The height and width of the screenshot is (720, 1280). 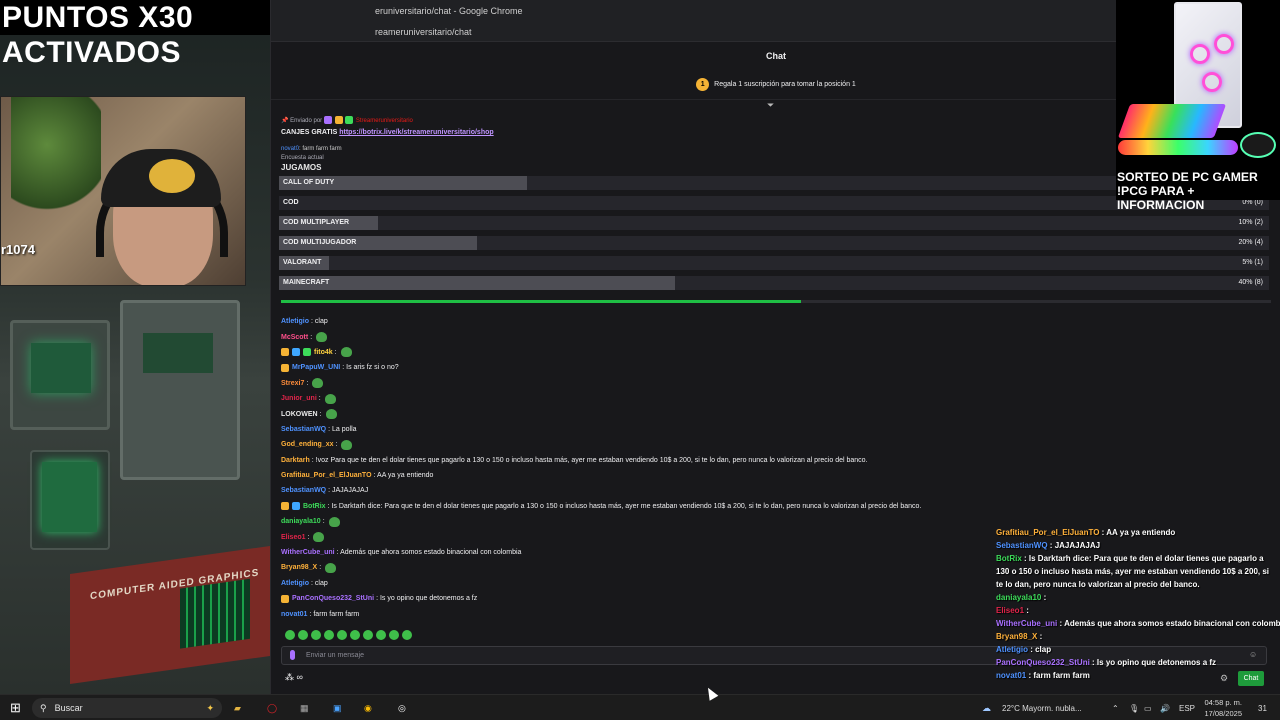 I want to click on cut-message: novat0: farm farm farm, so click(x=311, y=149).